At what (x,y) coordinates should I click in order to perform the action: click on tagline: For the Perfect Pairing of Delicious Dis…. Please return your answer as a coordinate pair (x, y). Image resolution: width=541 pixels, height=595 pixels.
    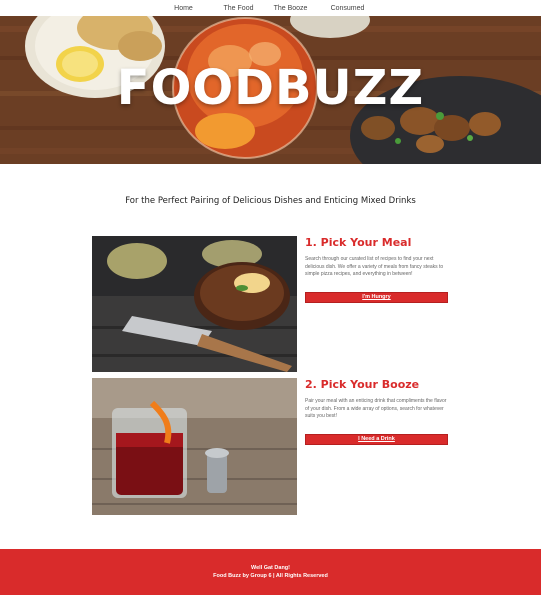
    Looking at the image, I should click on (270, 201).